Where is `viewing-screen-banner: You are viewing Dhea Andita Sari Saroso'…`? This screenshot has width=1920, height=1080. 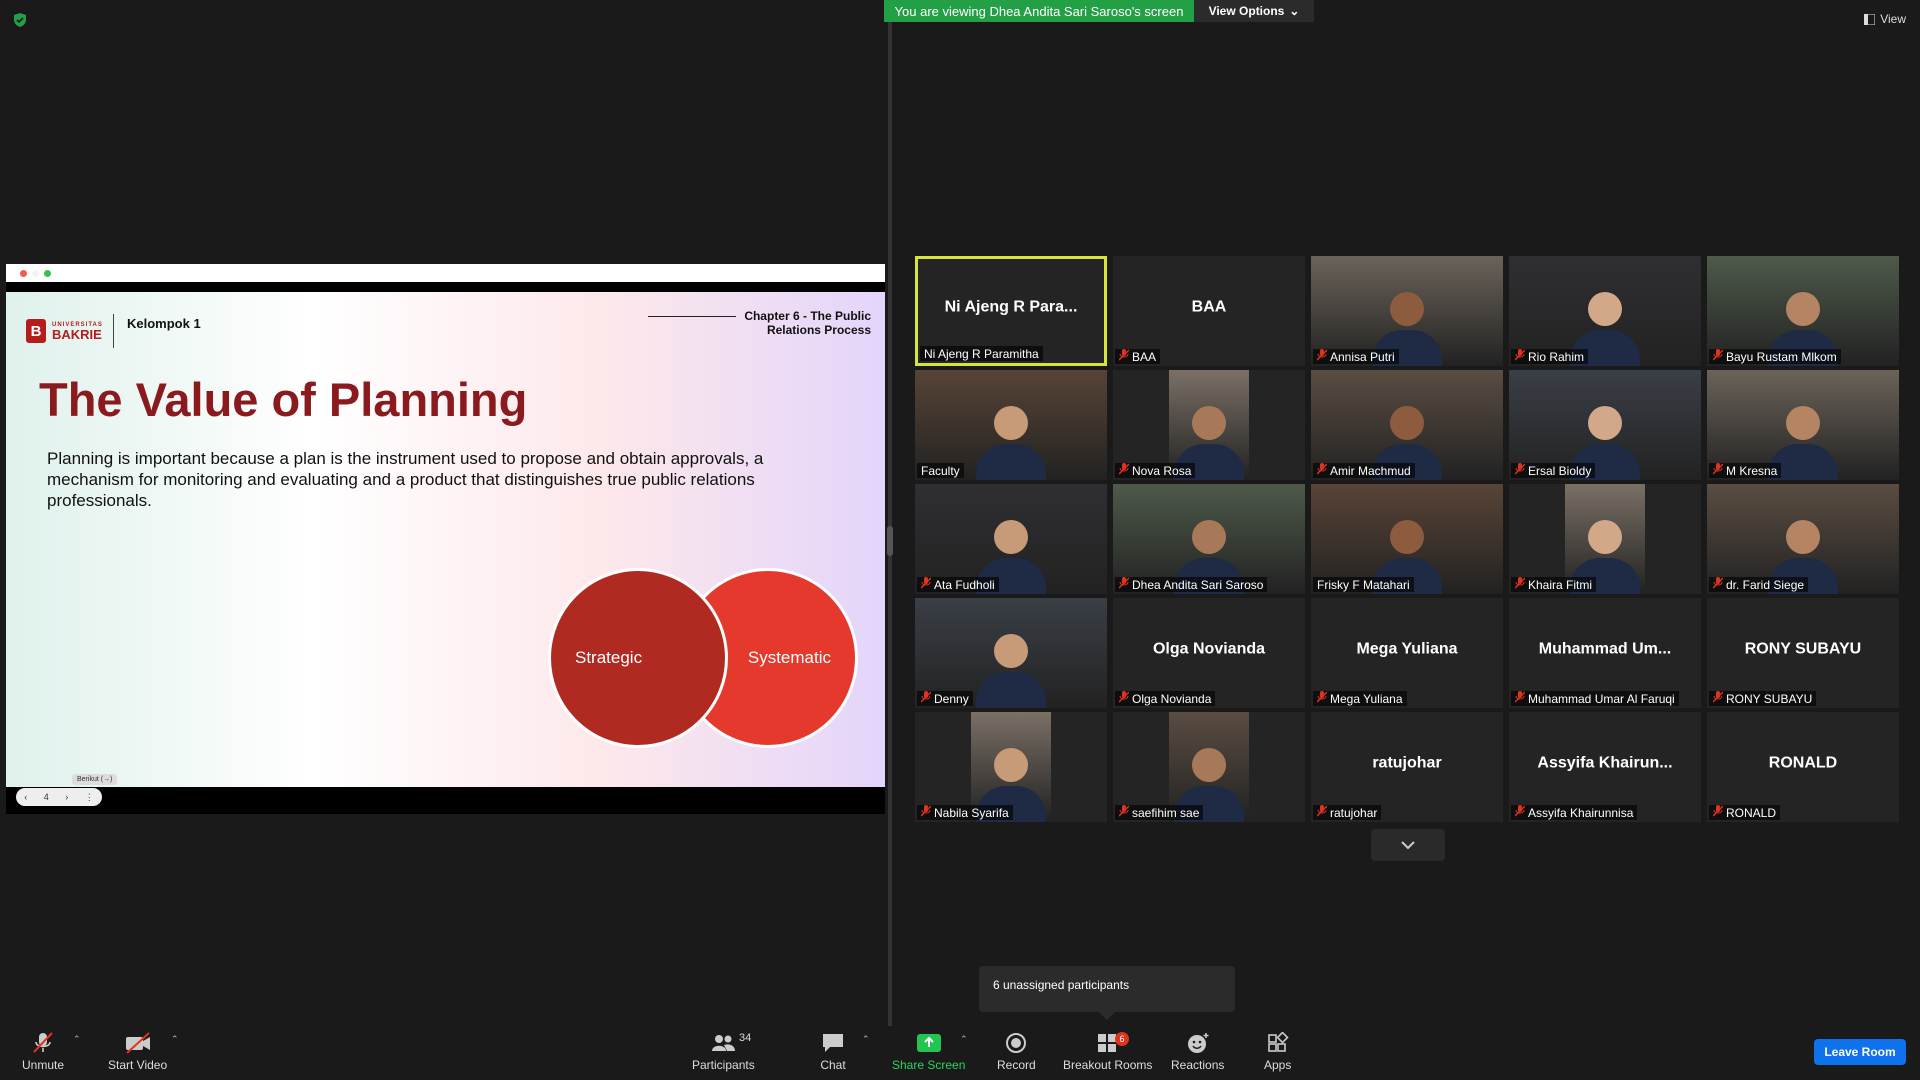 viewing-screen-banner: You are viewing Dhea Andita Sari Saroso'… is located at coordinates (1039, 11).